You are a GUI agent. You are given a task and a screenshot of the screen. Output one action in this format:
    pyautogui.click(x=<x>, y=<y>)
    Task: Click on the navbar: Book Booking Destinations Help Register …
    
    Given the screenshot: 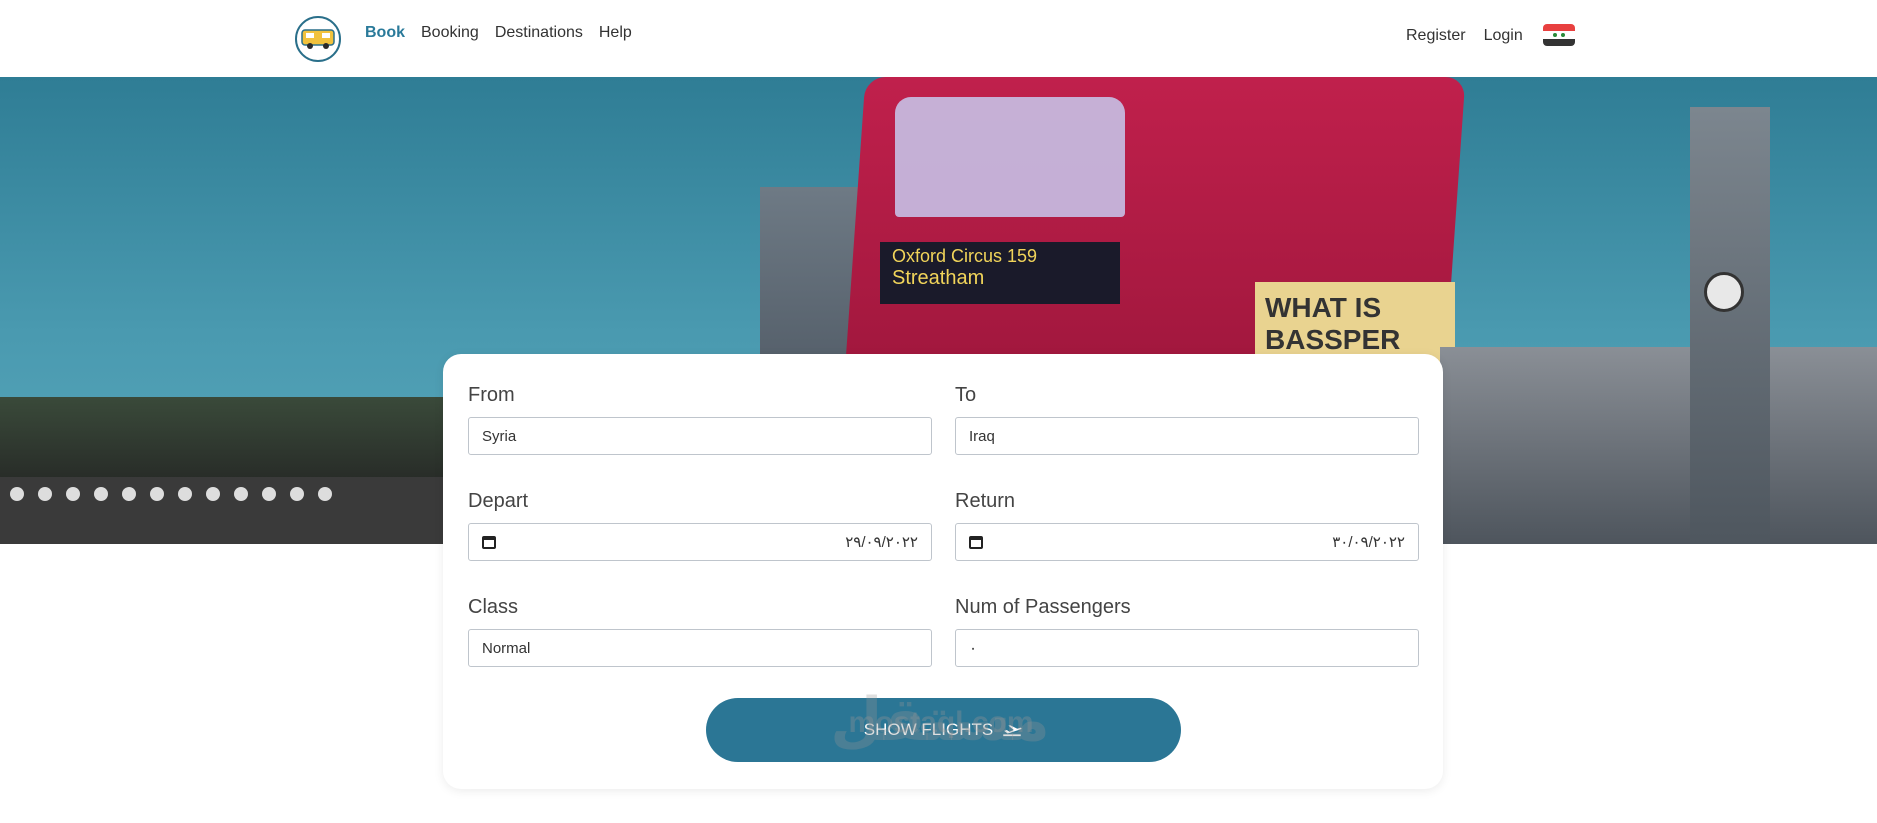 What is the action you would take?
    pyautogui.click(x=938, y=38)
    